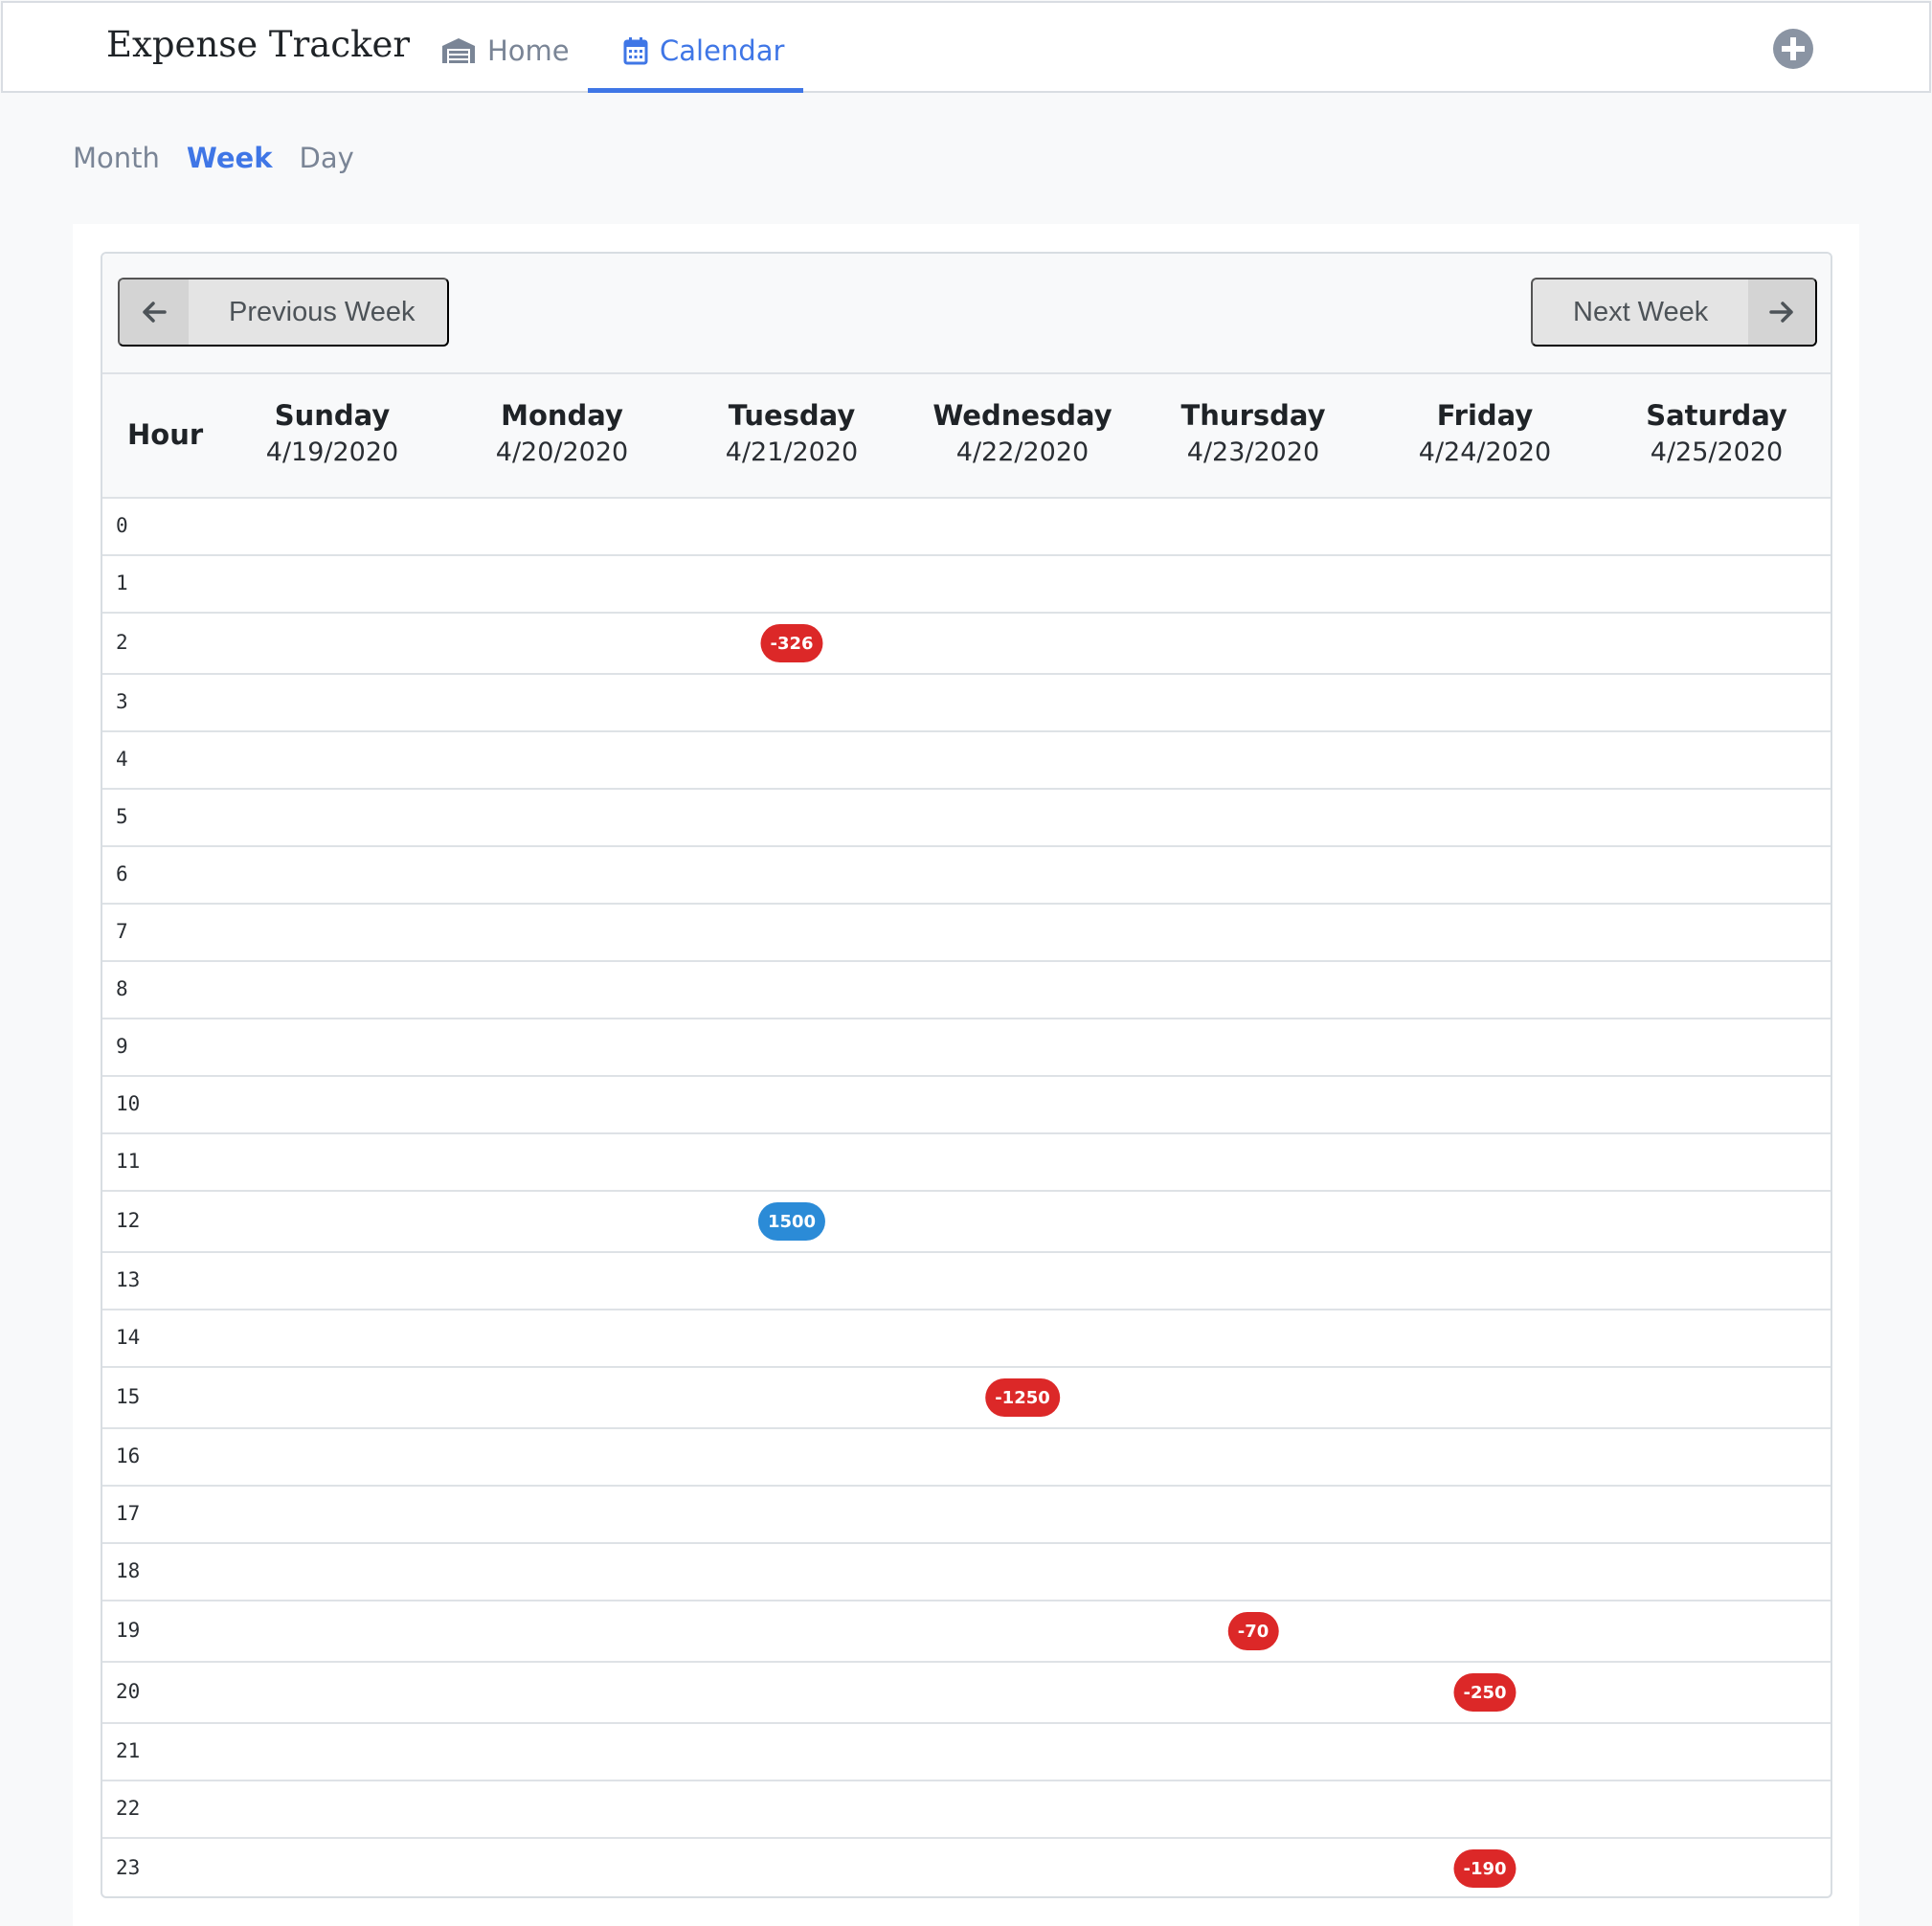 The image size is (1932, 1926). Describe the element at coordinates (258, 44) in the screenshot. I see `app-brand: Expense Tracker` at that location.